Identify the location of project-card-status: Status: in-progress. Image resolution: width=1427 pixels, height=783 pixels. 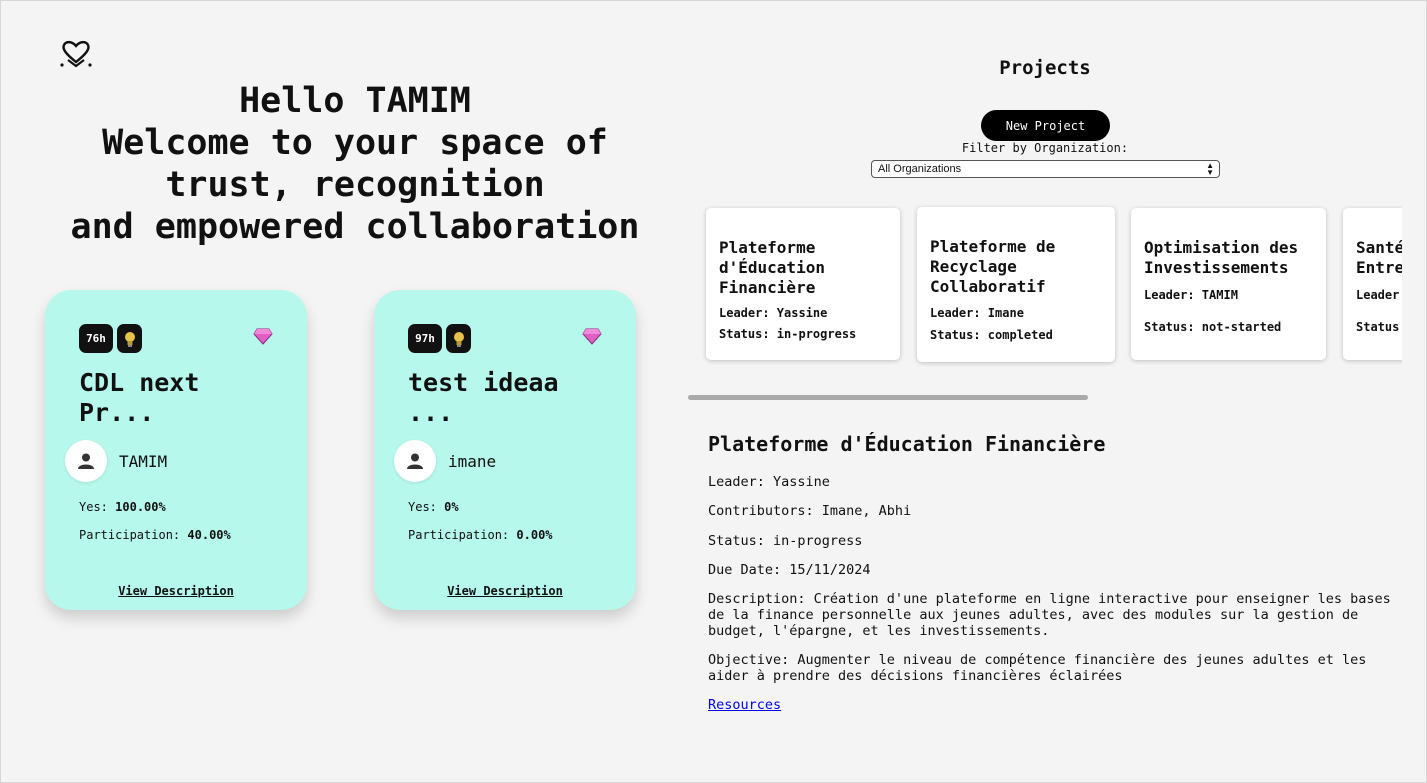
(788, 334).